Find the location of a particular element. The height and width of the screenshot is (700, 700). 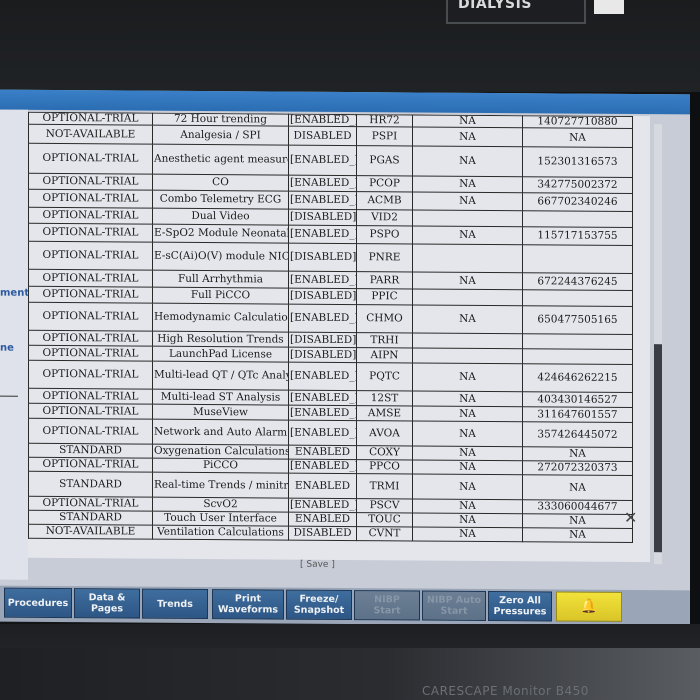

feature-cell: Real-time Trends / minitrends is located at coordinates (220, 485).